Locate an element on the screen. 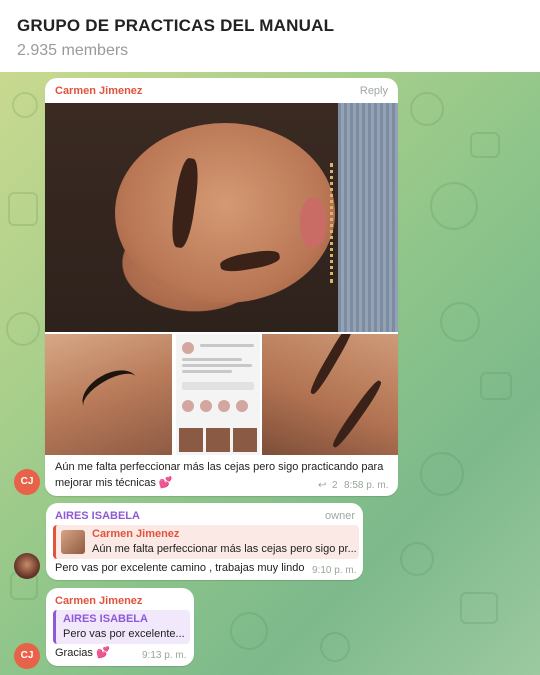 Image resolution: width=540 pixels, height=675 pixels. reply-link: Reply is located at coordinates (374, 91).